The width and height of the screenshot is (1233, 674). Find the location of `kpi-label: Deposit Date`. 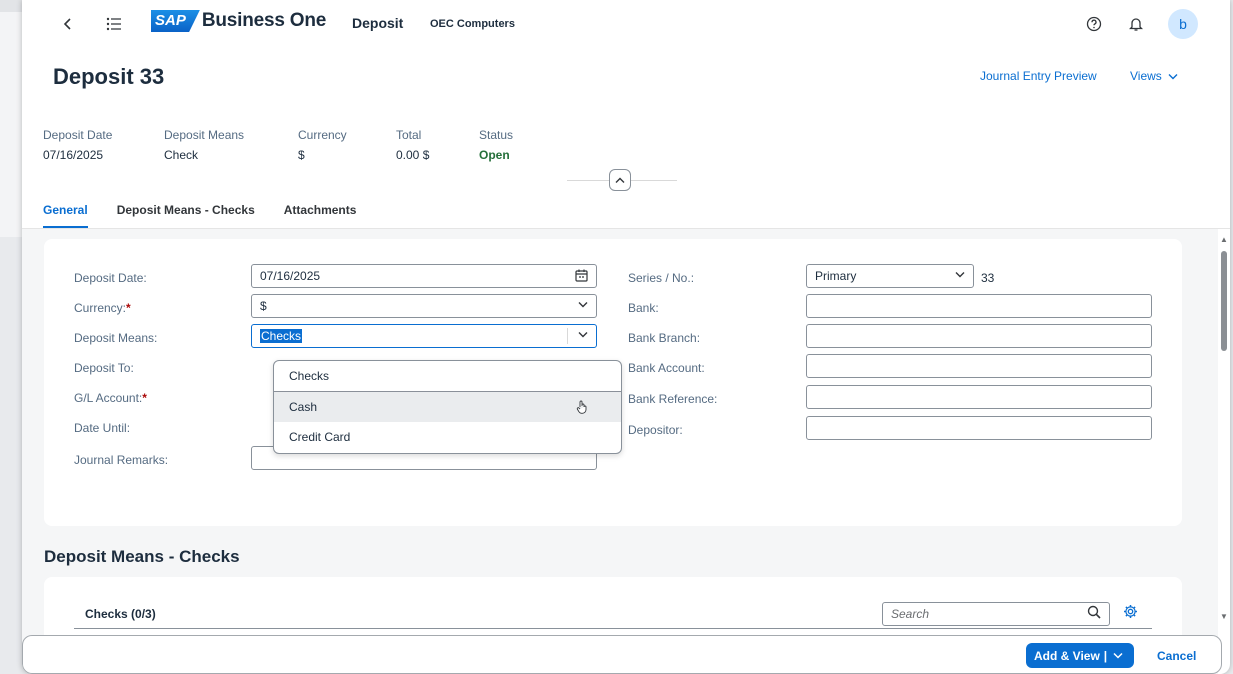

kpi-label: Deposit Date is located at coordinates (78, 135).